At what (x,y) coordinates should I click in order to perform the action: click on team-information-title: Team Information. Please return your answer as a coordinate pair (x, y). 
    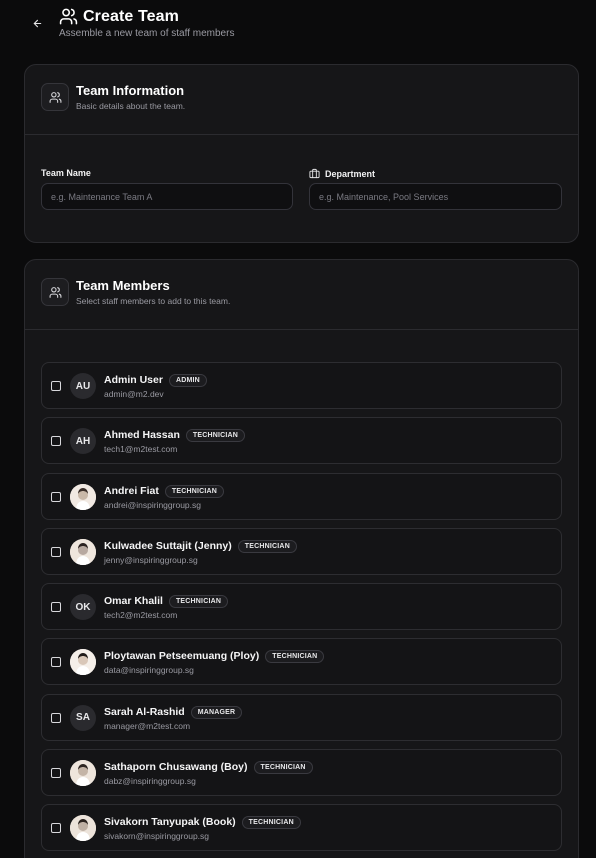
    Looking at the image, I should click on (130, 90).